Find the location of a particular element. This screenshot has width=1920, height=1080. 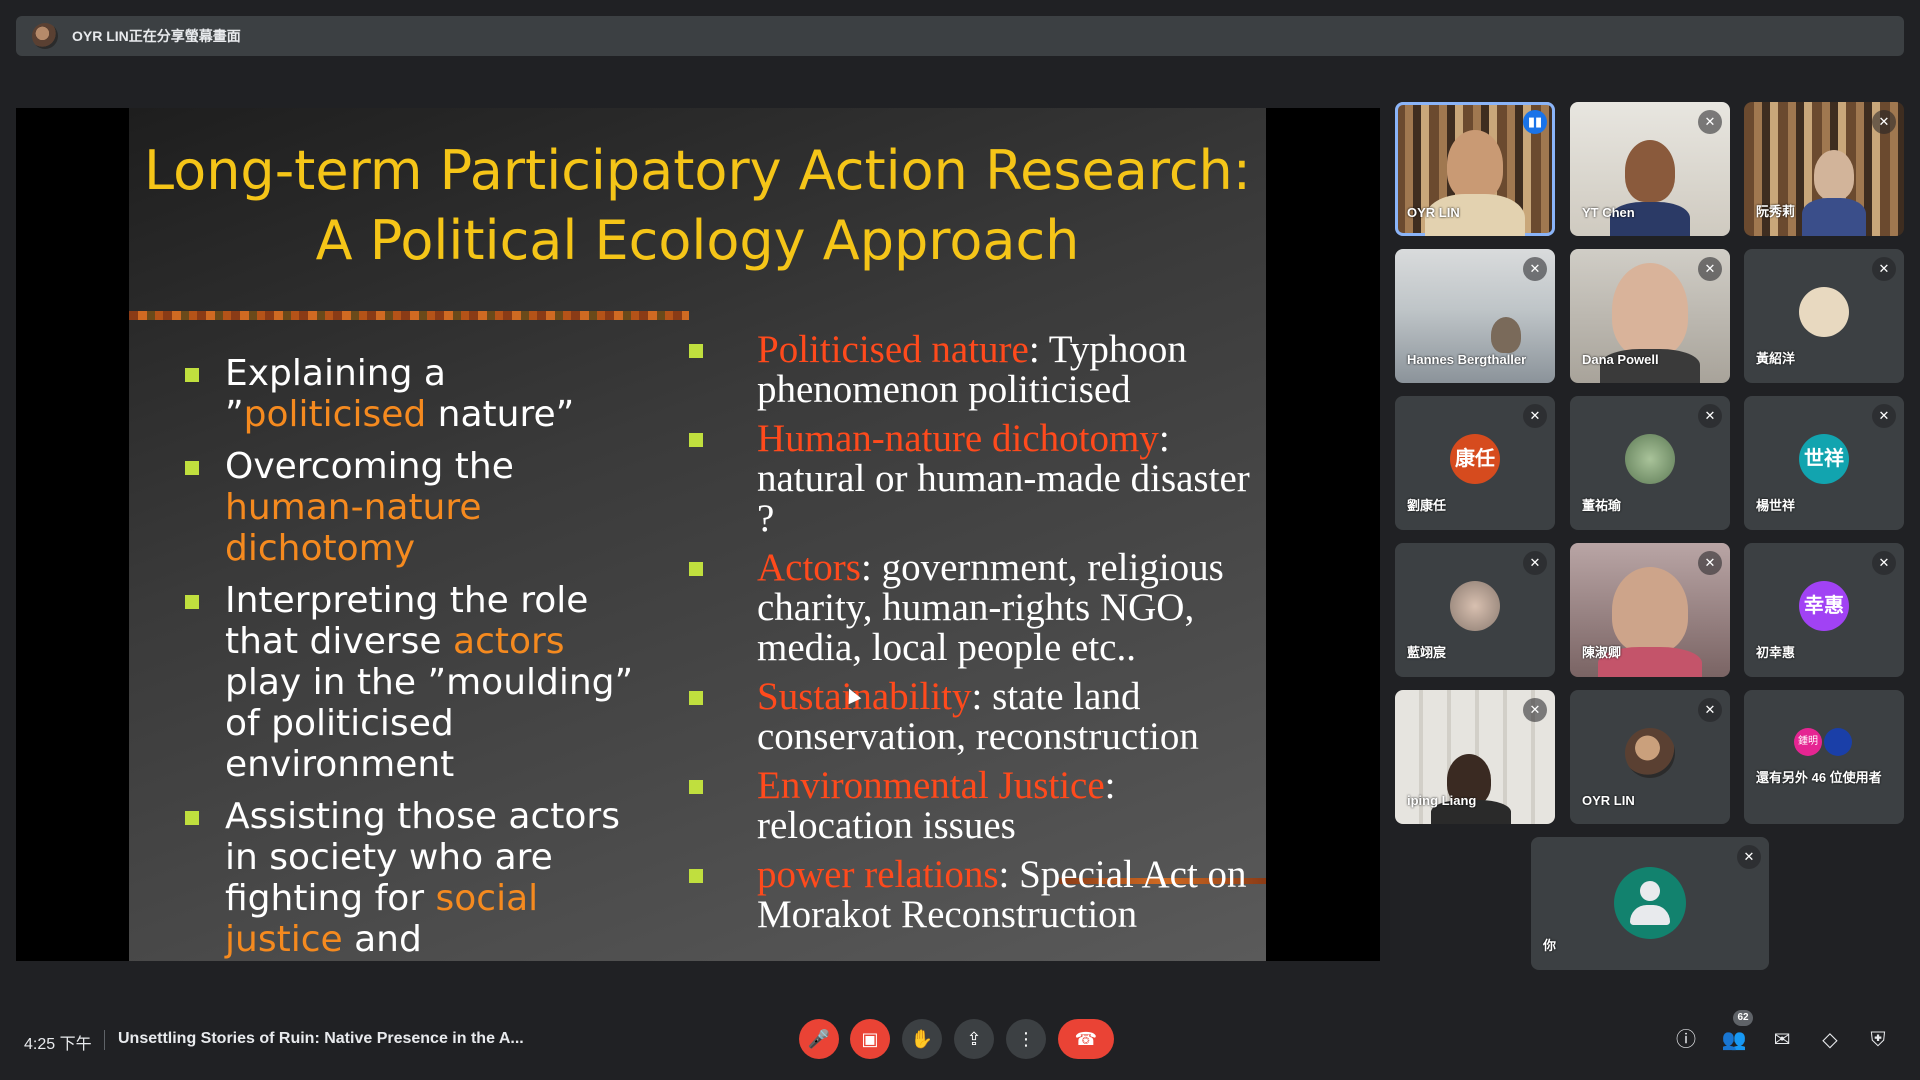

leave-call-button: ☎ is located at coordinates (1086, 1039).